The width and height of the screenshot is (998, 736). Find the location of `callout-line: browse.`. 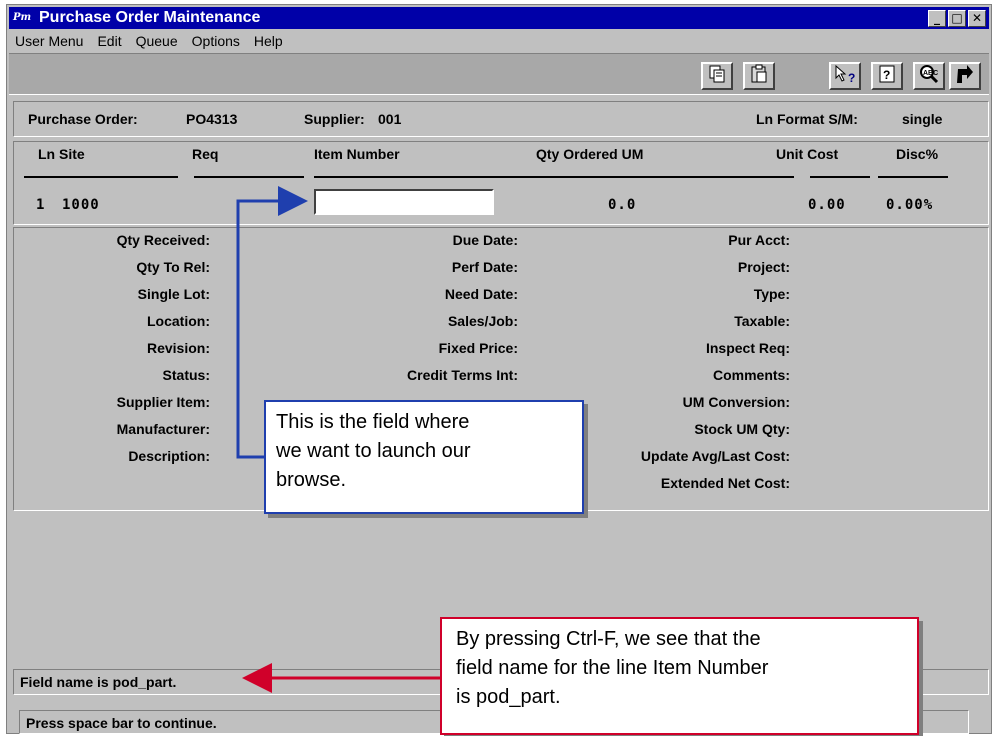

callout-line: browse. is located at coordinates (311, 480).